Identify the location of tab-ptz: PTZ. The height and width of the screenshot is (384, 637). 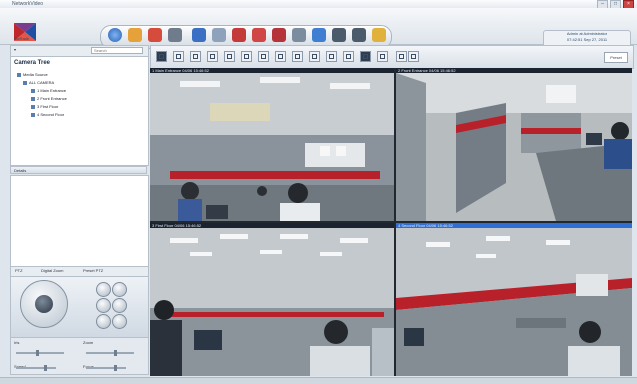
(19, 270).